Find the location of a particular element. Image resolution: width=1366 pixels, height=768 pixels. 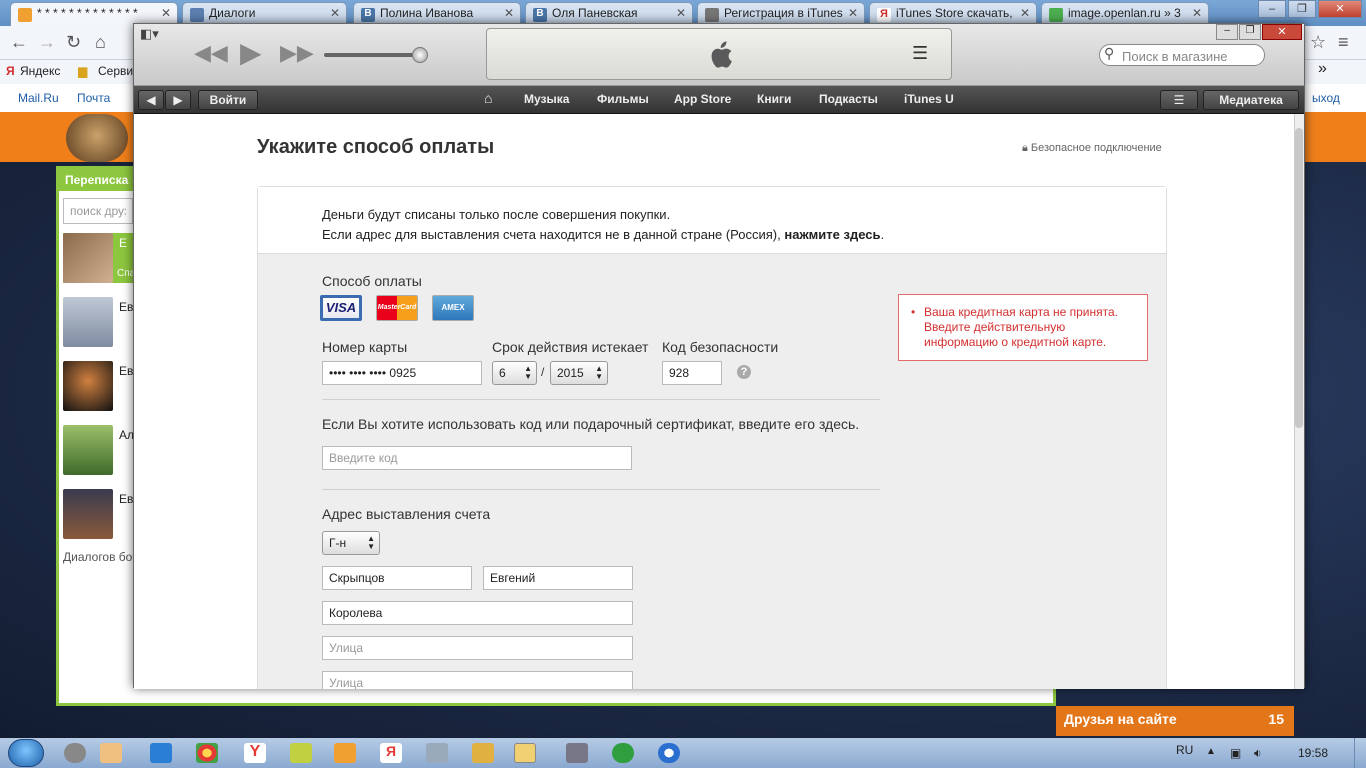

utorrent-icon is located at coordinates (623, 753).